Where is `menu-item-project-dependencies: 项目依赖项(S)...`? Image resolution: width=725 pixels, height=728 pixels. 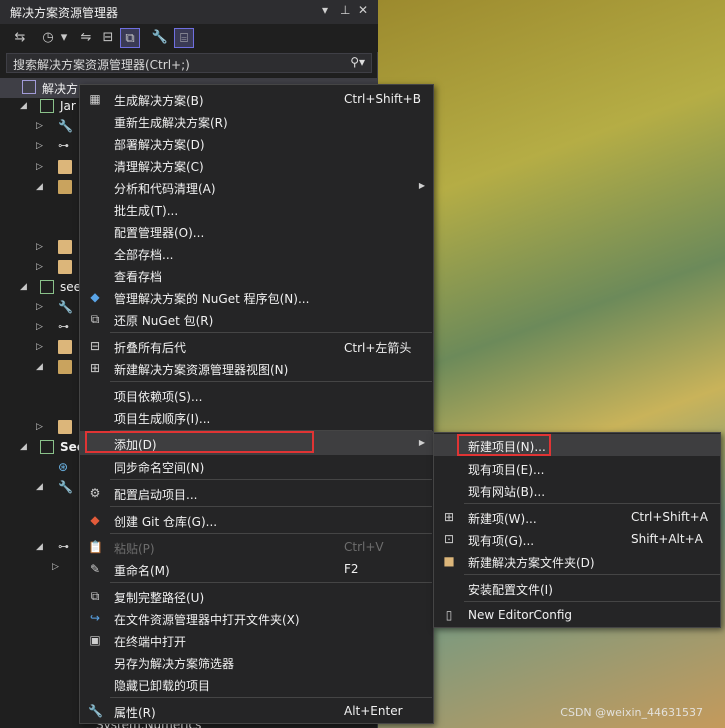 menu-item-project-dependencies: 项目依赖项(S)... is located at coordinates (256, 395).